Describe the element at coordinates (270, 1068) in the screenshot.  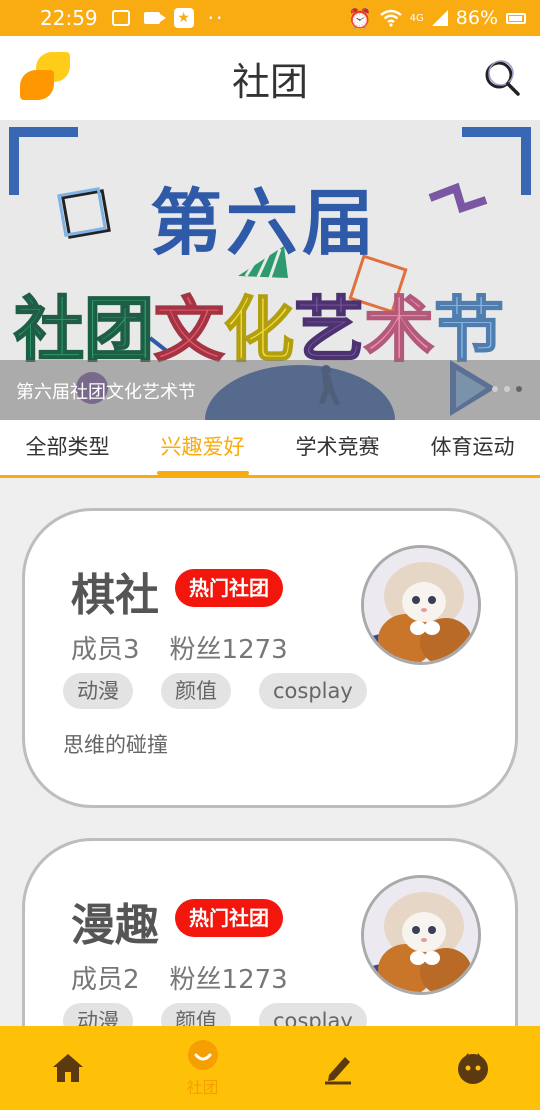
I see `bottom-nav: 社团` at that location.